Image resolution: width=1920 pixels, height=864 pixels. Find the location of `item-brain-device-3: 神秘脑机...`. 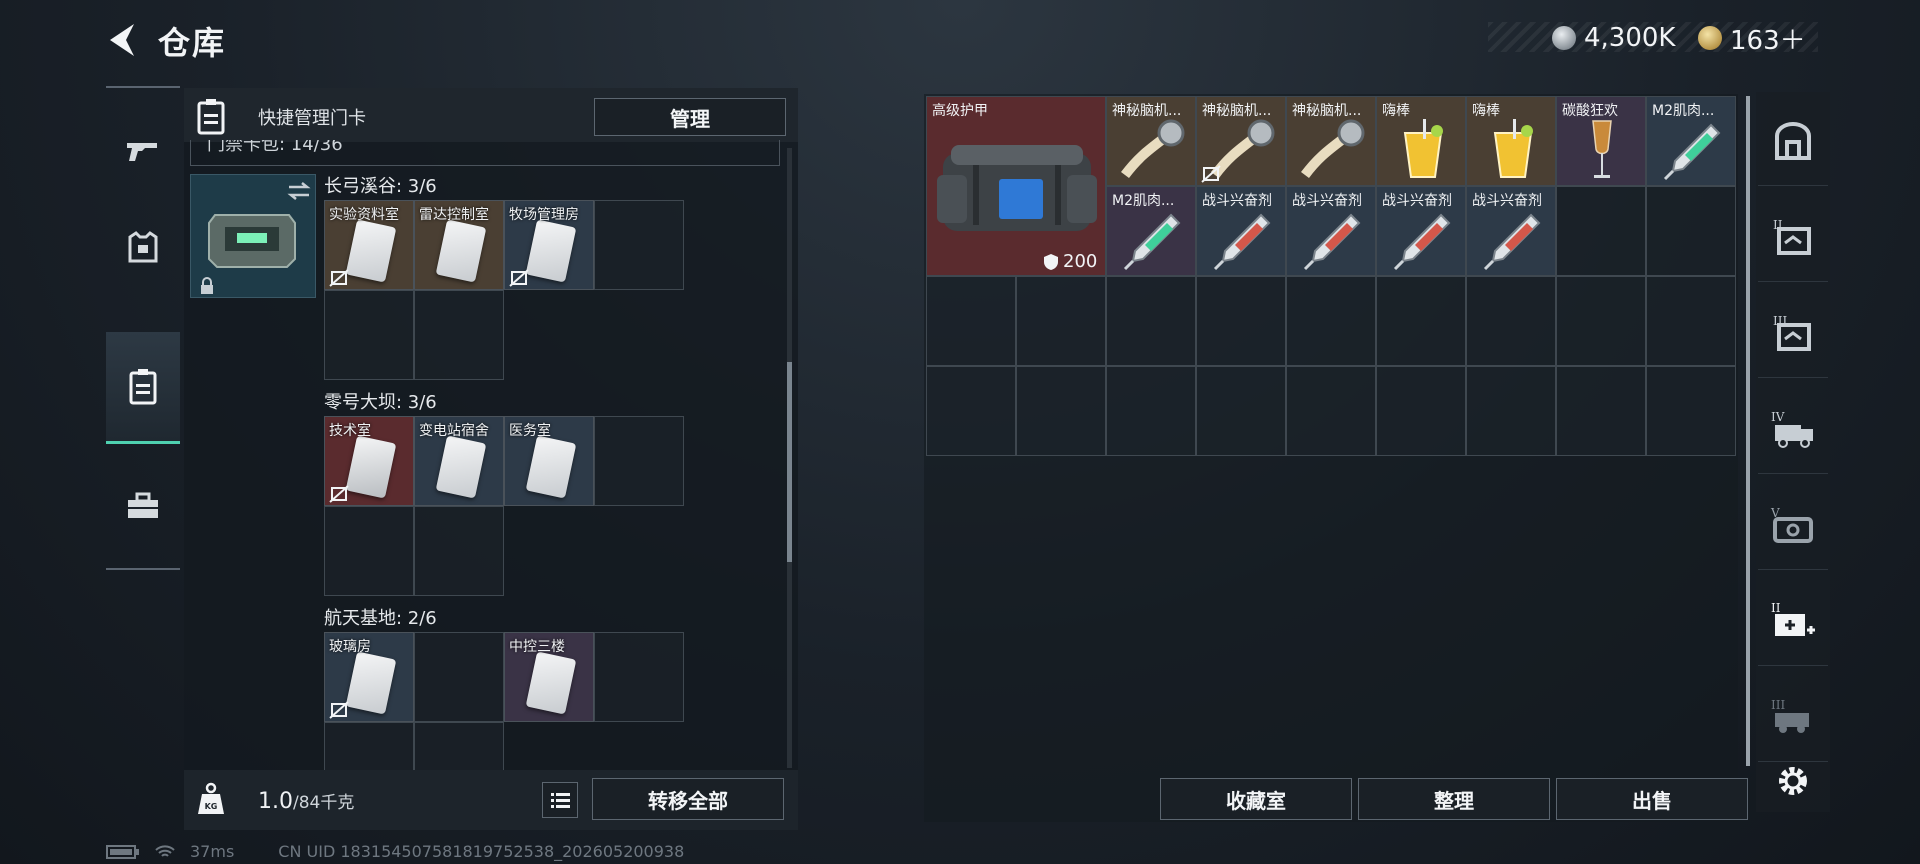

item-brain-device-3: 神秘脑机... is located at coordinates (1331, 141).